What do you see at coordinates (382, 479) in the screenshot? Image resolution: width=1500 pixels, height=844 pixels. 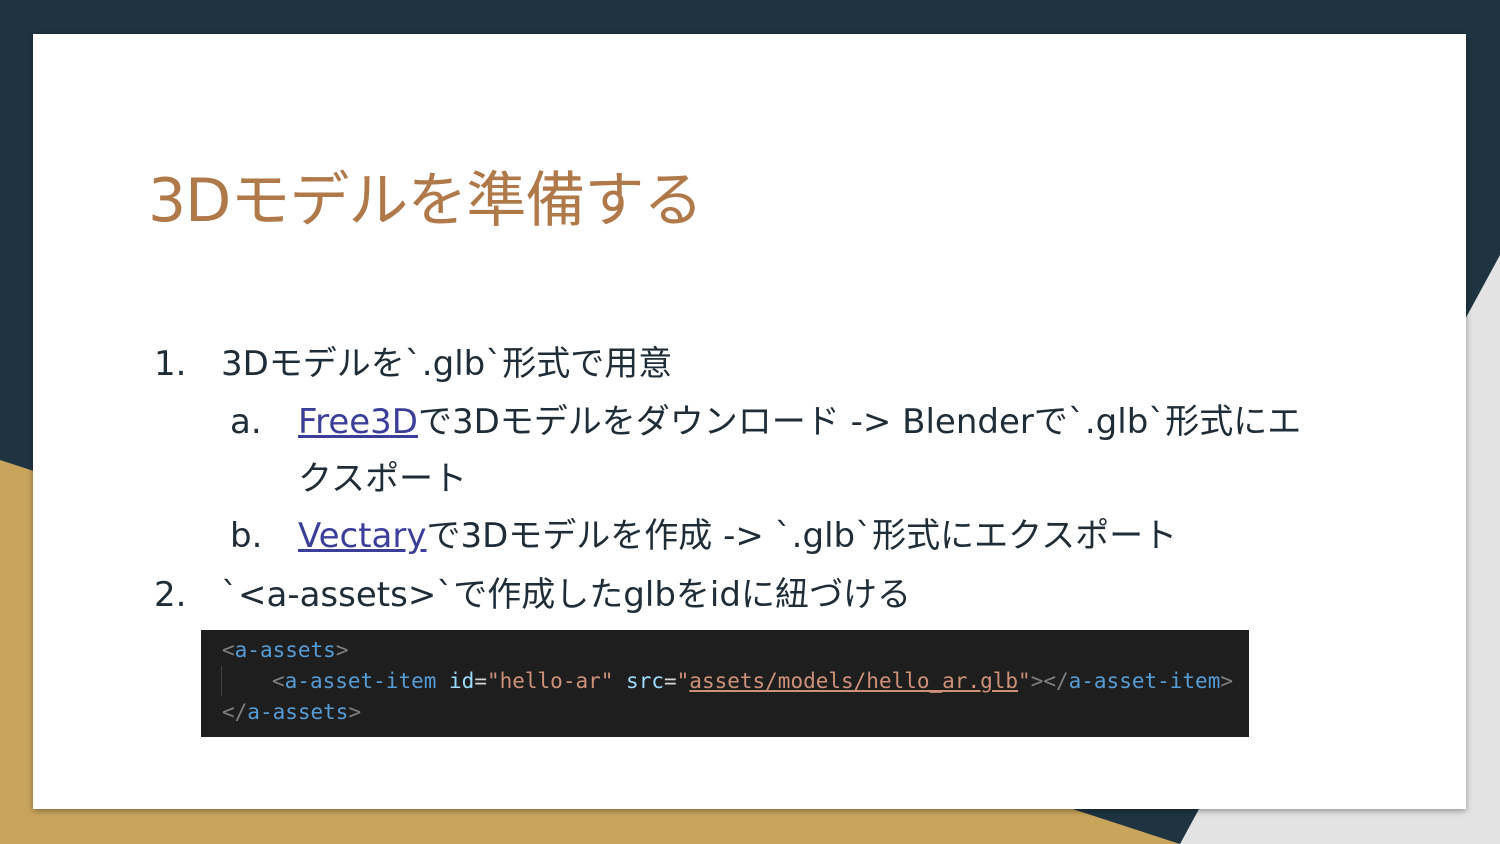 I see `list-item-a-continuation: クスポート` at bounding box center [382, 479].